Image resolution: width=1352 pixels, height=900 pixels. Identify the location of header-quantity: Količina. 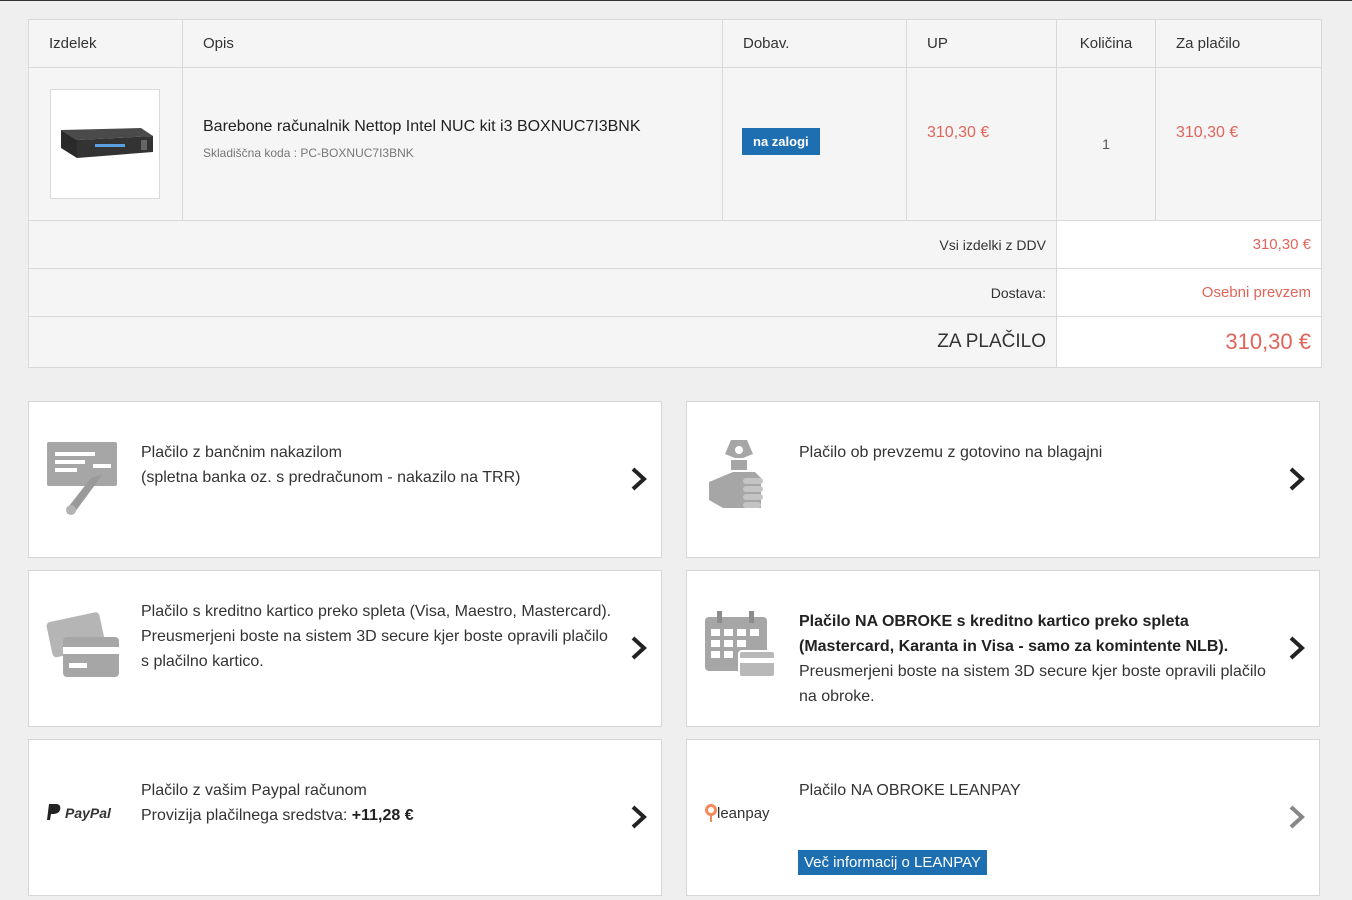
(1106, 43).